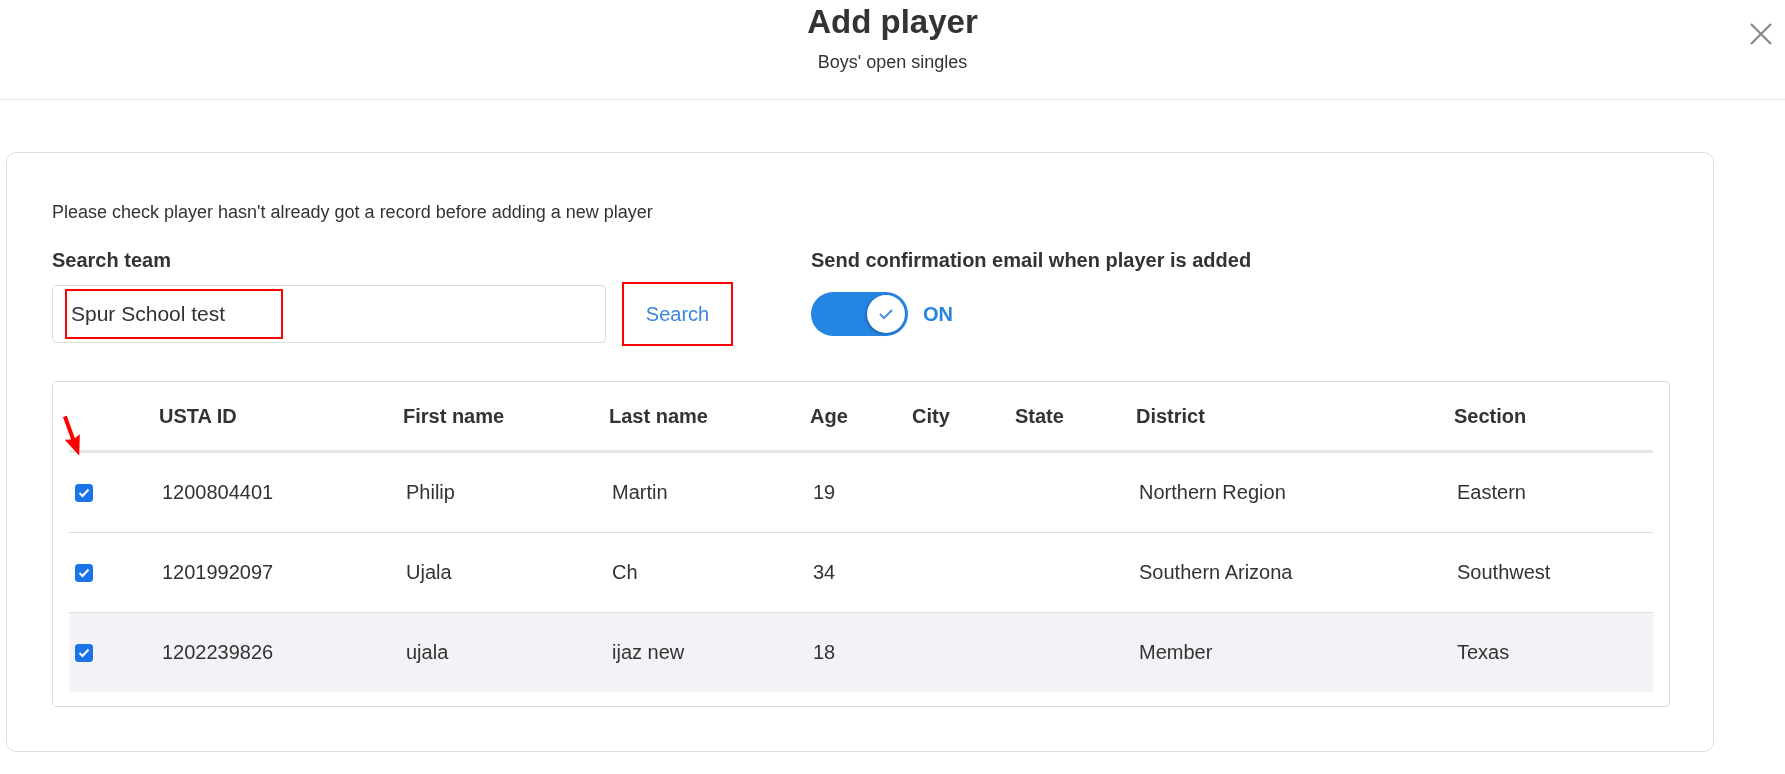  What do you see at coordinates (648, 652) in the screenshot?
I see `table-cell: ijaz new` at bounding box center [648, 652].